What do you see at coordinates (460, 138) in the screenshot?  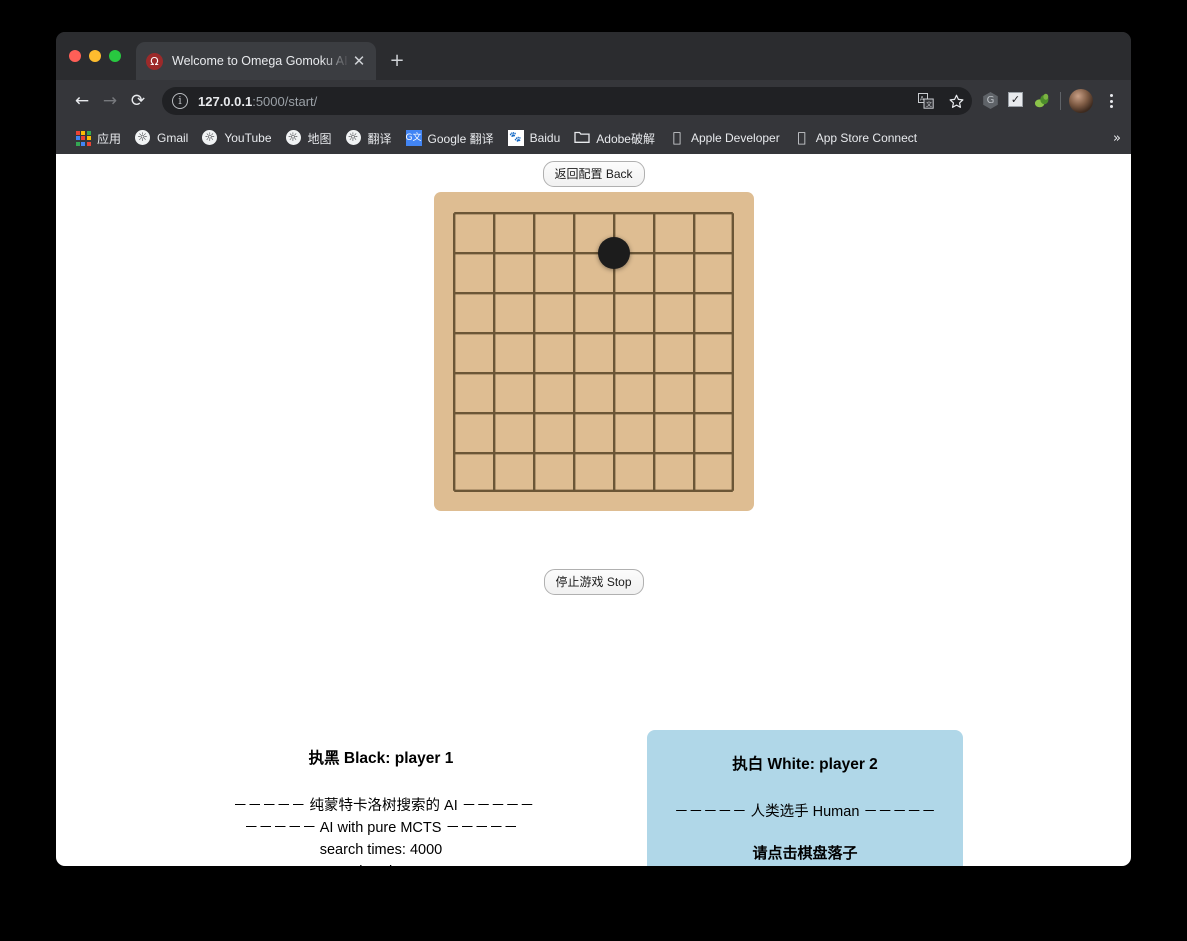 I see `bookmark-label: Google 翻译` at bounding box center [460, 138].